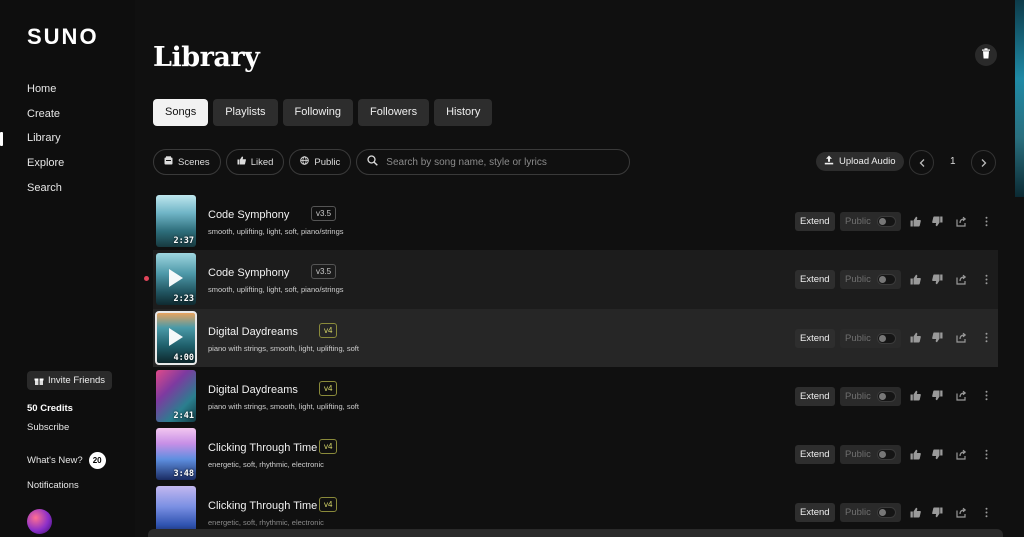  What do you see at coordinates (245, 112) in the screenshot?
I see `tab-playlists: Playlists` at bounding box center [245, 112].